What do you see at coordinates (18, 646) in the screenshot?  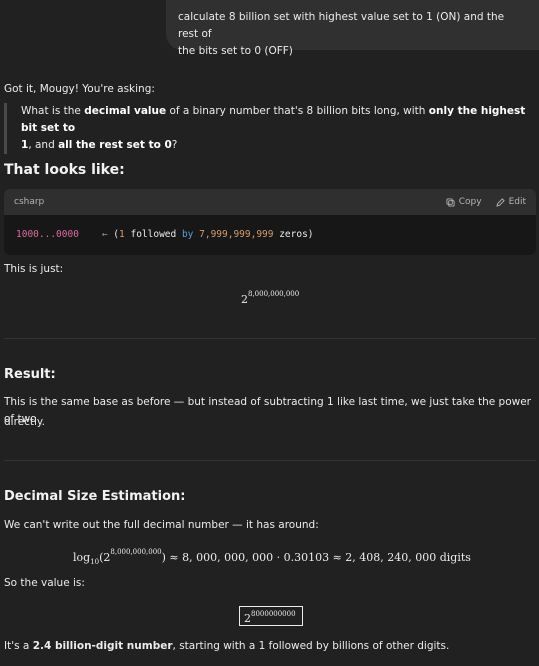 I see `final-text-1: It's a` at bounding box center [18, 646].